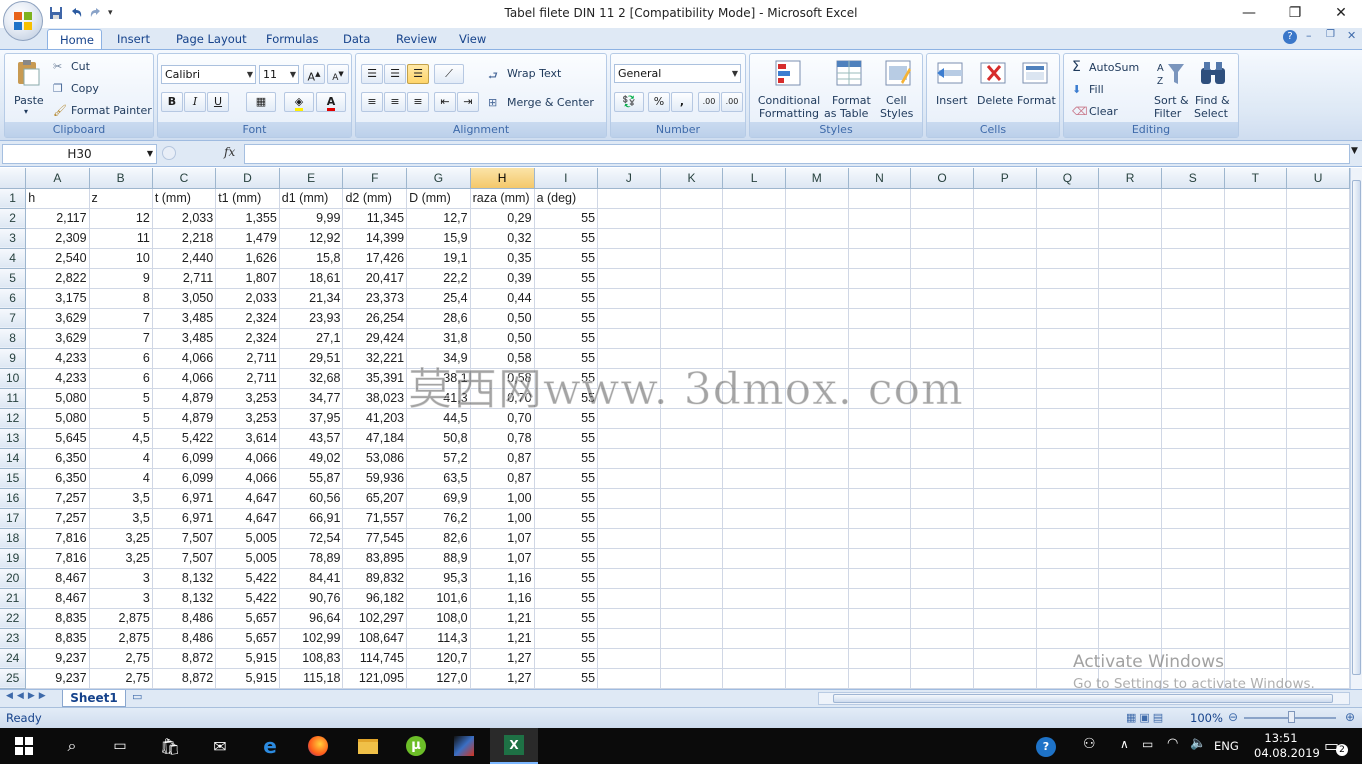 The width and height of the screenshot is (1362, 764). I want to click on cell-styles-label-2: Styles, so click(896, 113).